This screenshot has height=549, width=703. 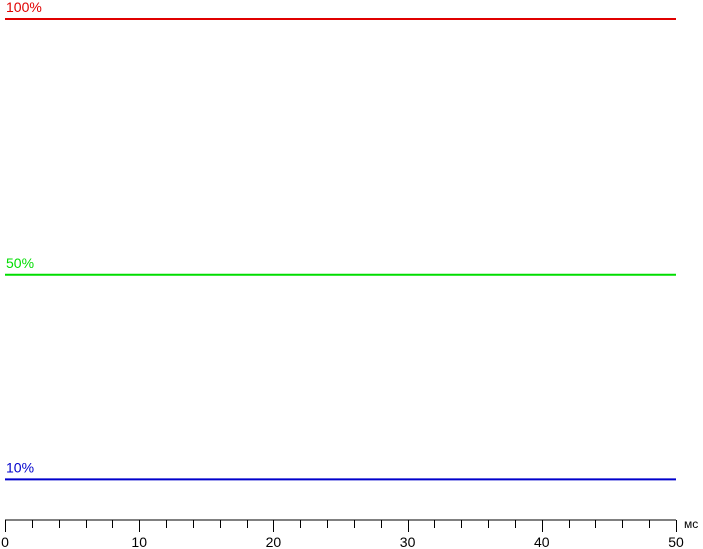 What do you see at coordinates (342, 534) in the screenshot?
I see `x-axis: 0 10 20 30 40 50` at bounding box center [342, 534].